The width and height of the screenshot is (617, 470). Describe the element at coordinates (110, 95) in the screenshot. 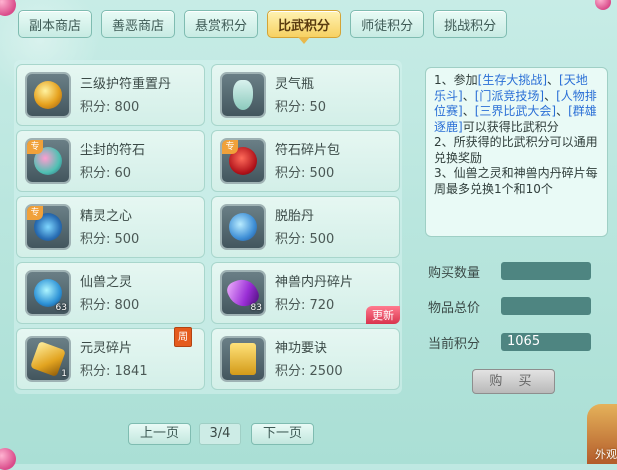

I see `shop-item: 三级护符重置丹 积分: 800` at that location.